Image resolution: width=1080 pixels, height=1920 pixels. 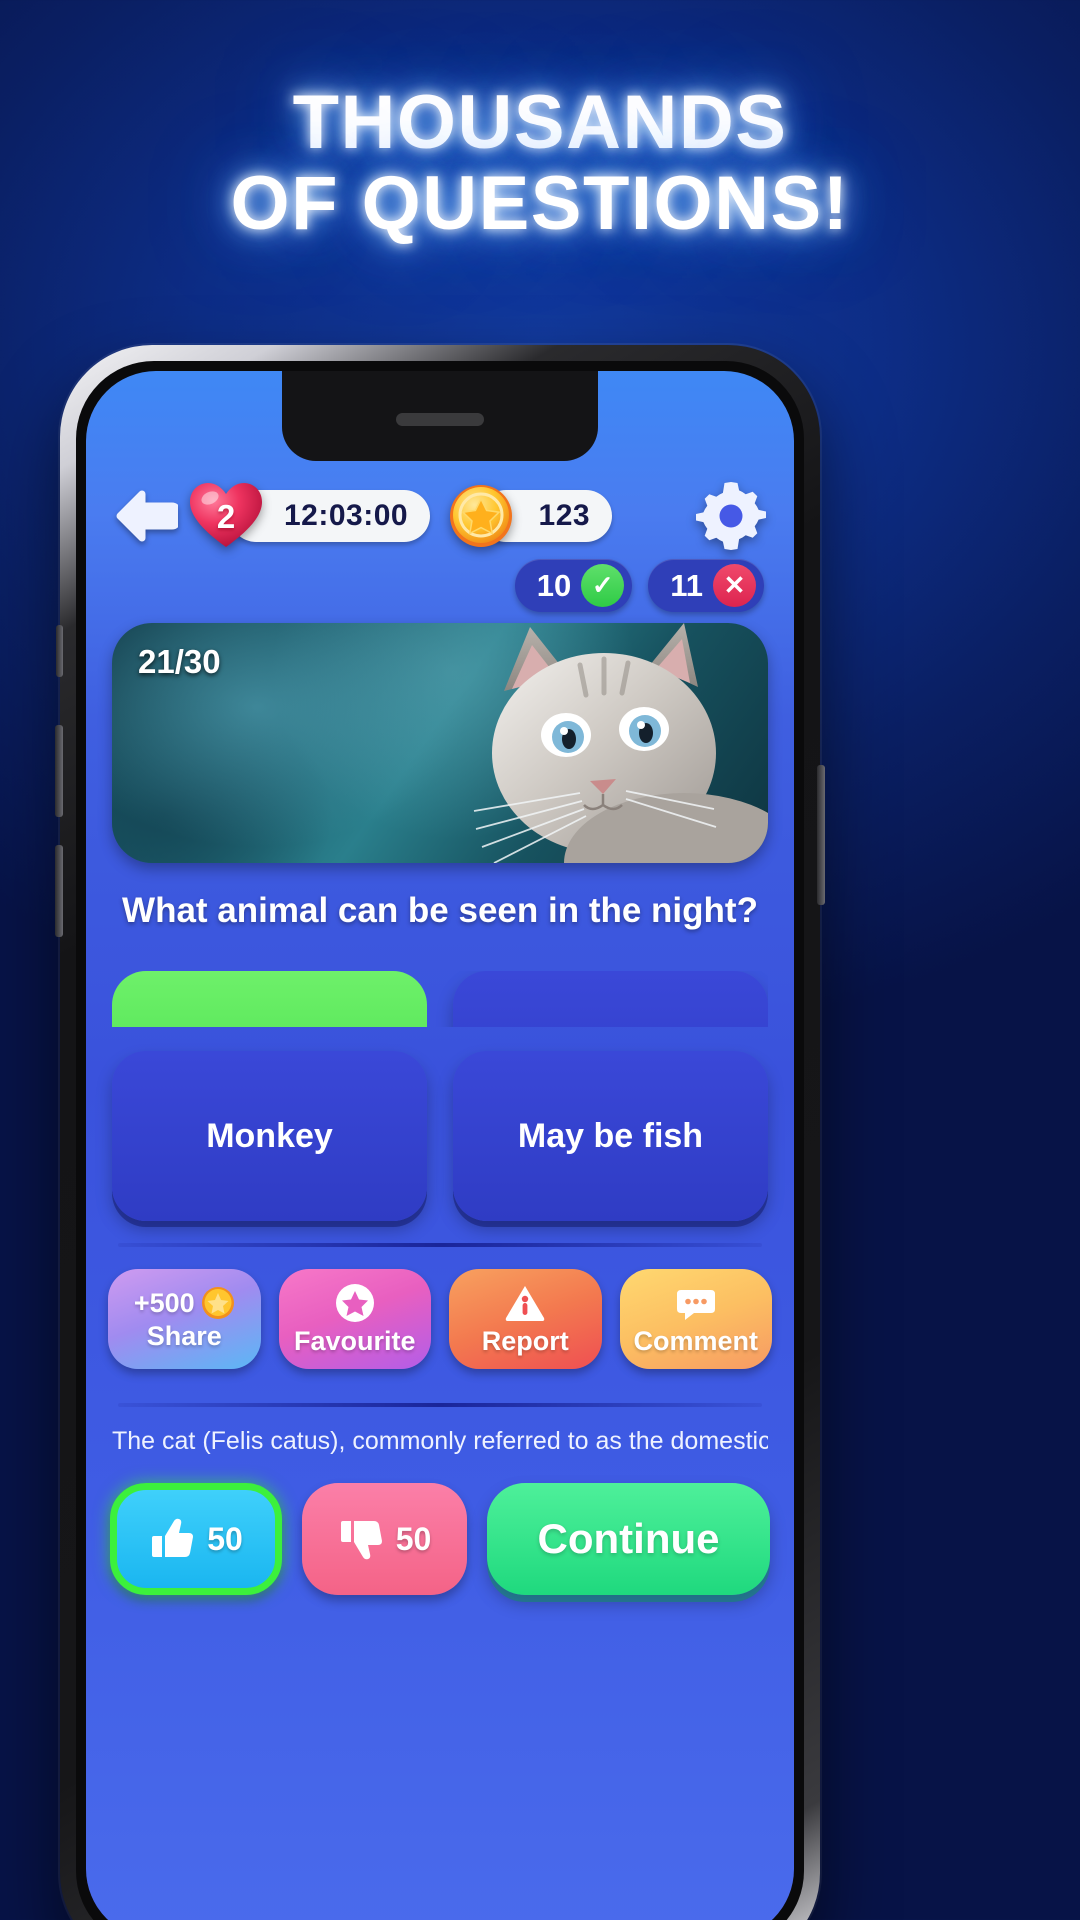 What do you see at coordinates (540, 122) in the screenshot?
I see `headline-line-1: THOUSANDS` at bounding box center [540, 122].